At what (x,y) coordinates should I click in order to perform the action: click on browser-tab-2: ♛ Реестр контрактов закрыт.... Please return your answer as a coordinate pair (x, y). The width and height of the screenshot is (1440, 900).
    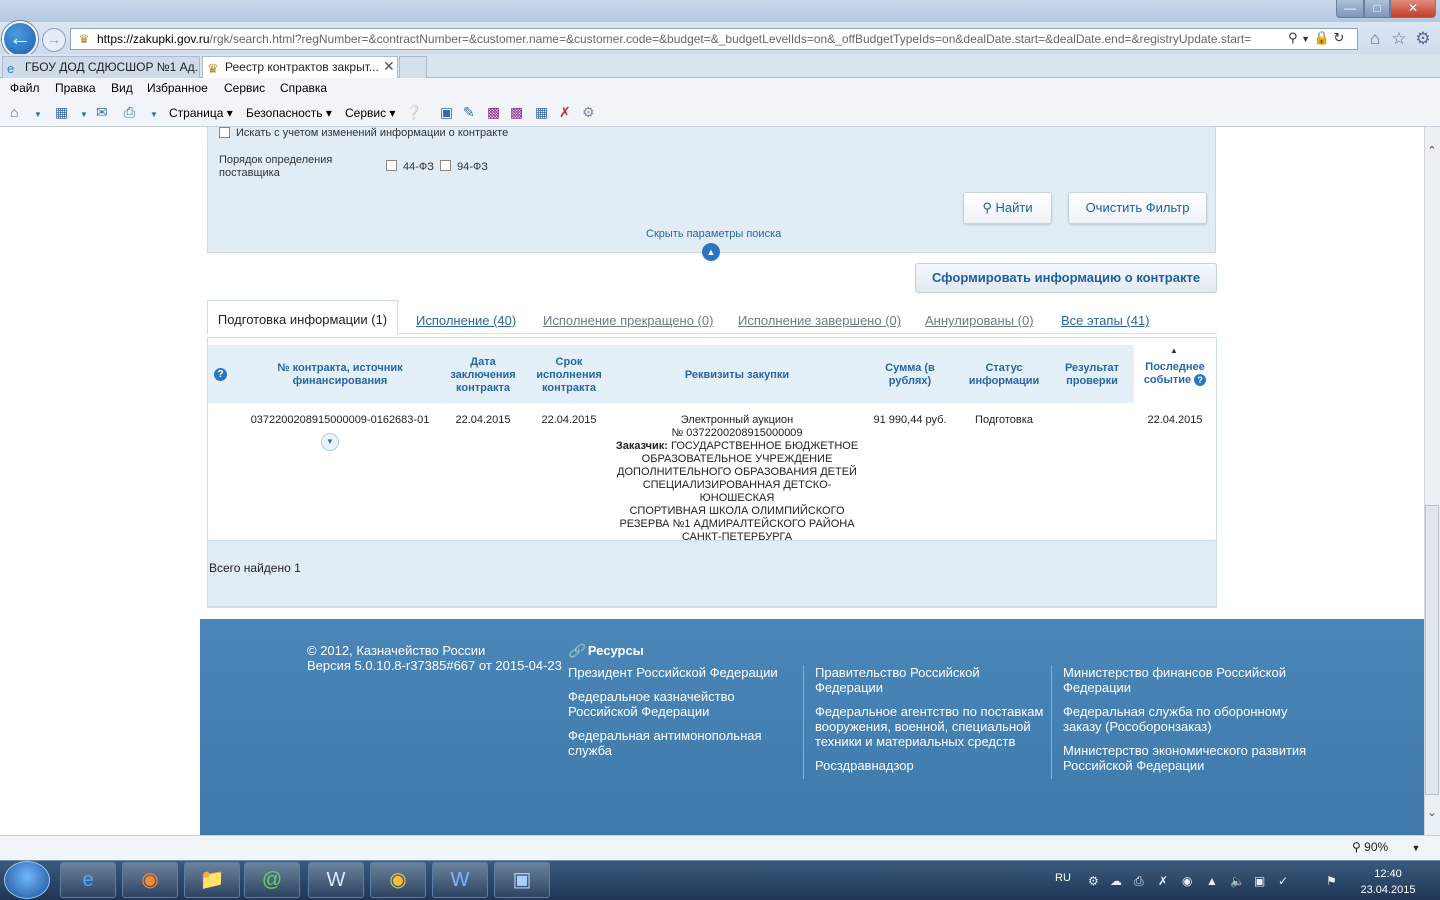
    Looking at the image, I should click on (300, 67).